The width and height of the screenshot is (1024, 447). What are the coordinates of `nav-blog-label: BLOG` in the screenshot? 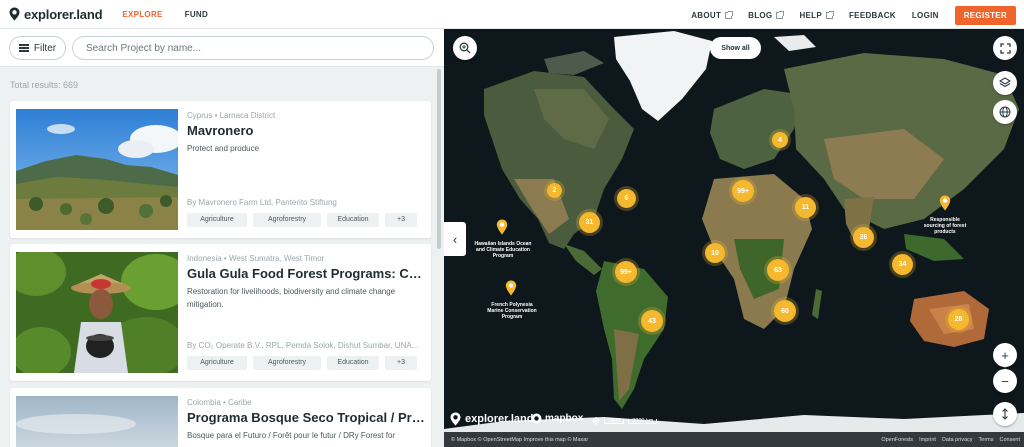 It's located at (760, 15).